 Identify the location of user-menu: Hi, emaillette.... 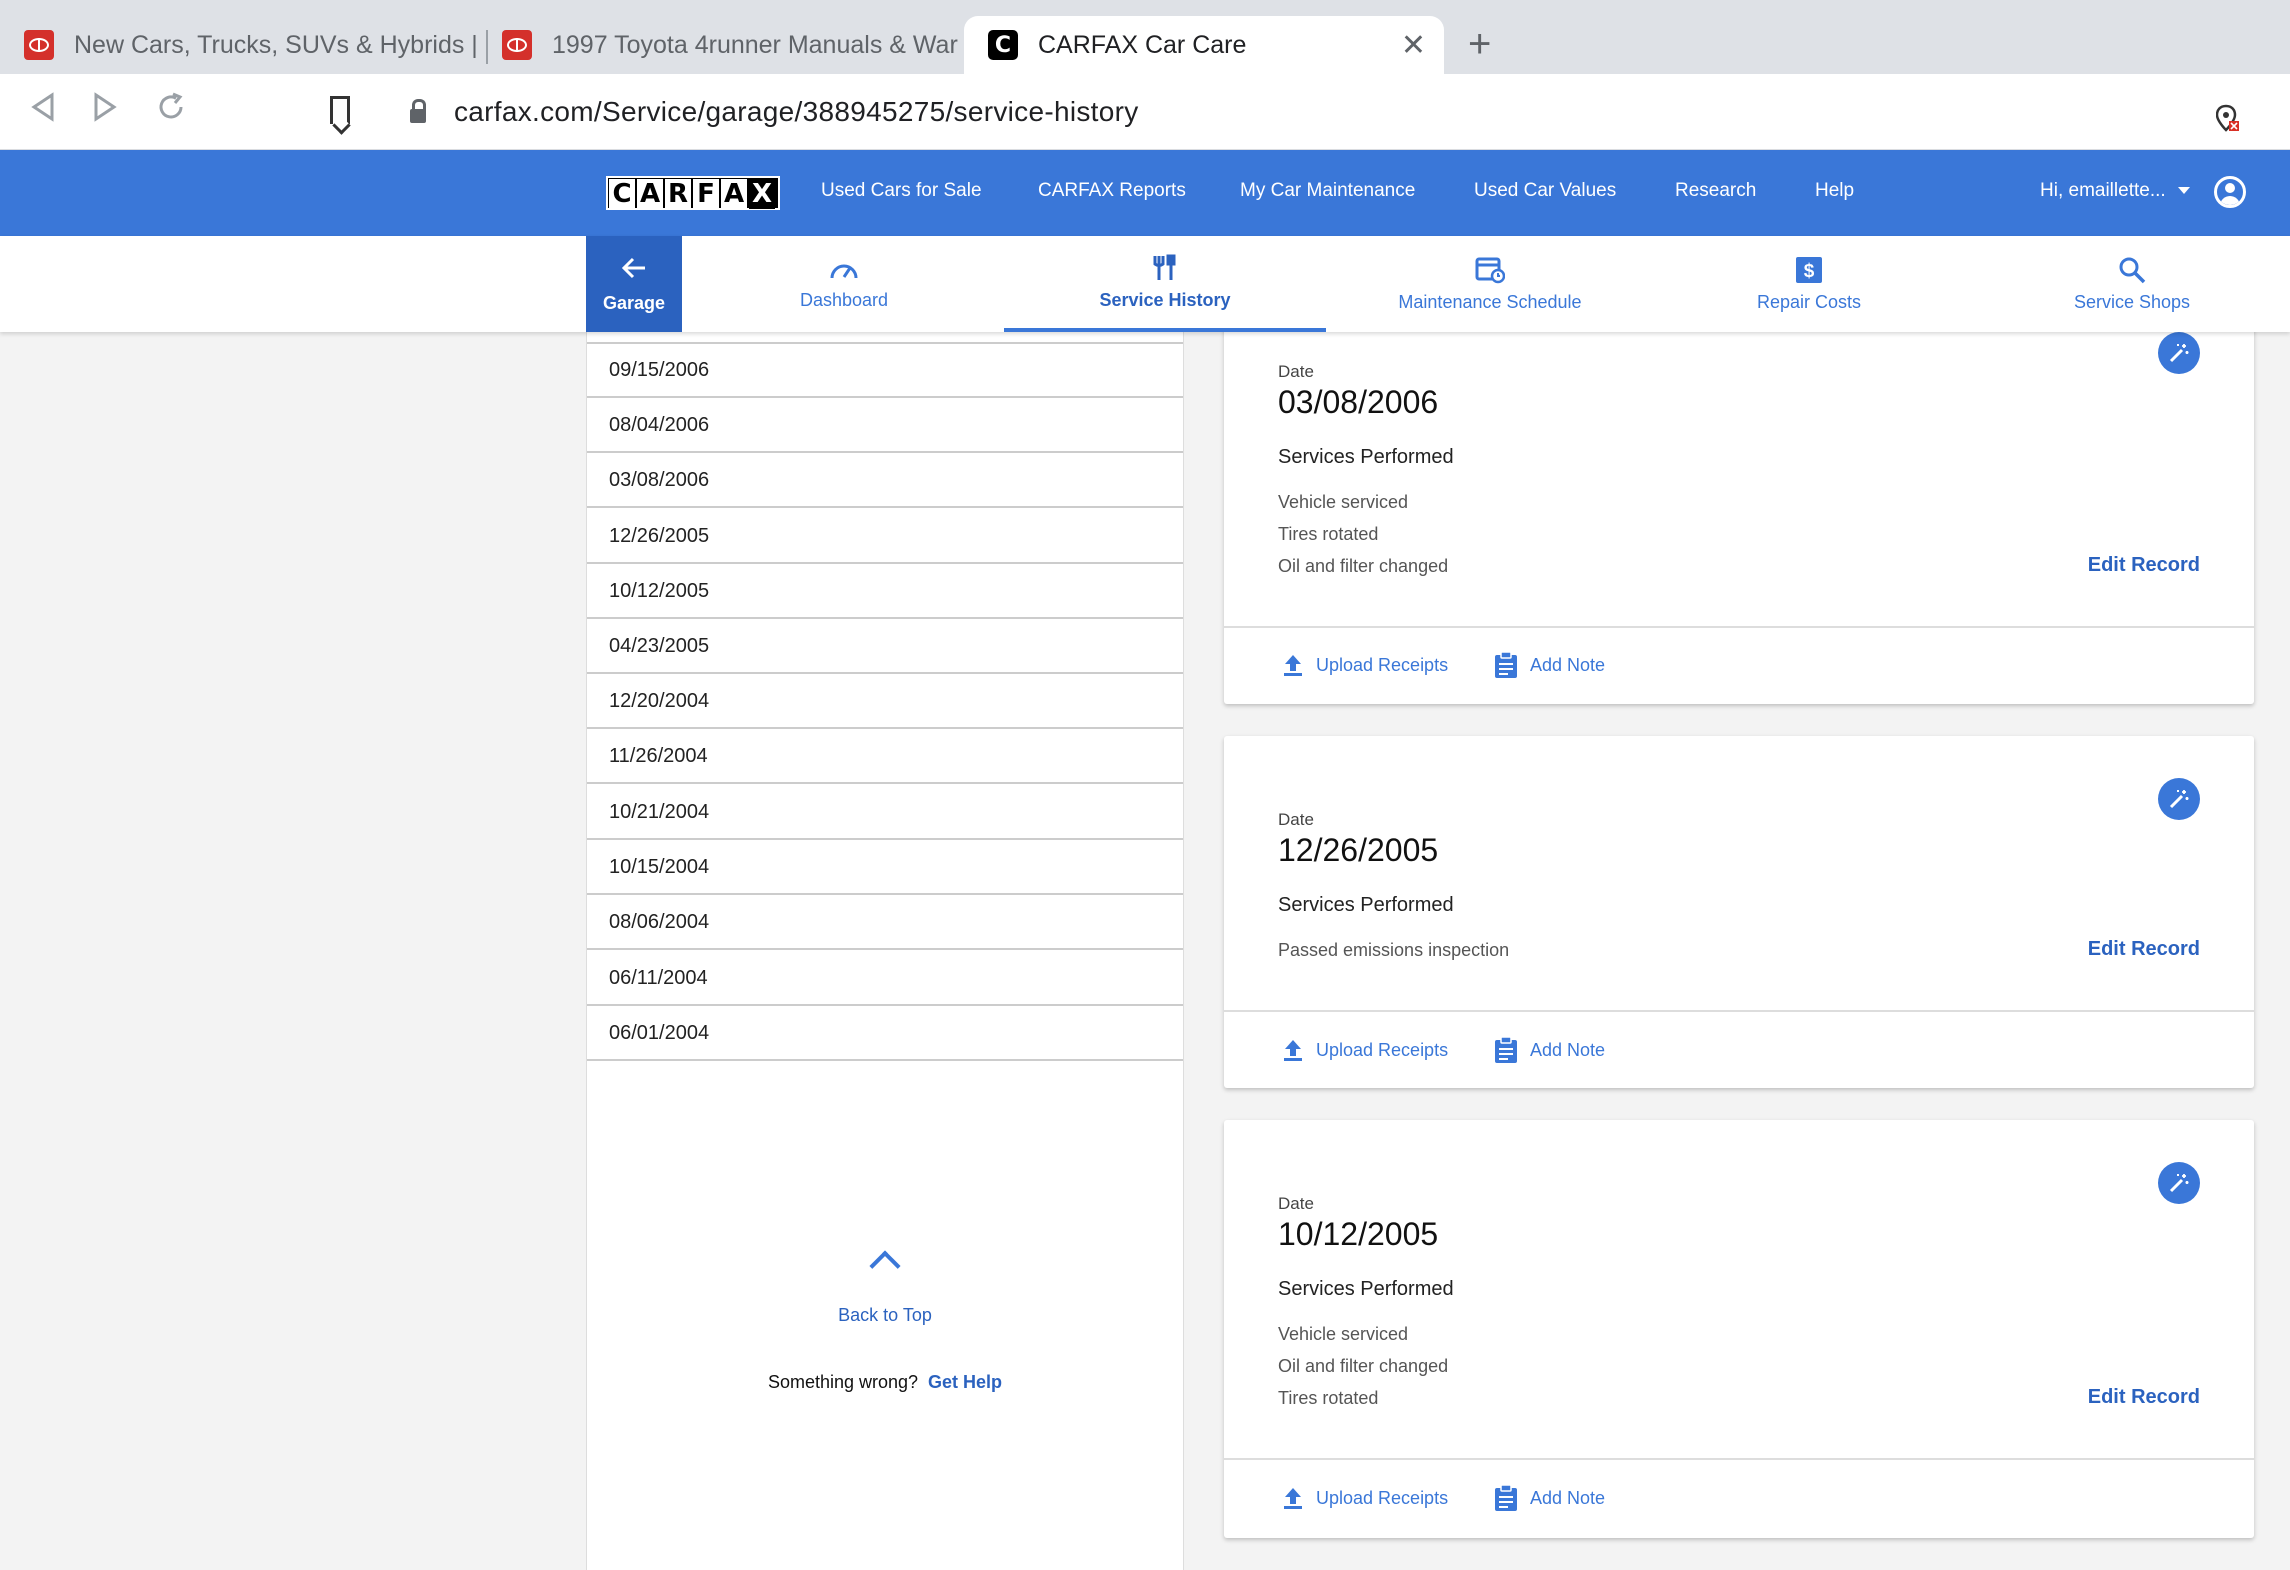
(2115, 191).